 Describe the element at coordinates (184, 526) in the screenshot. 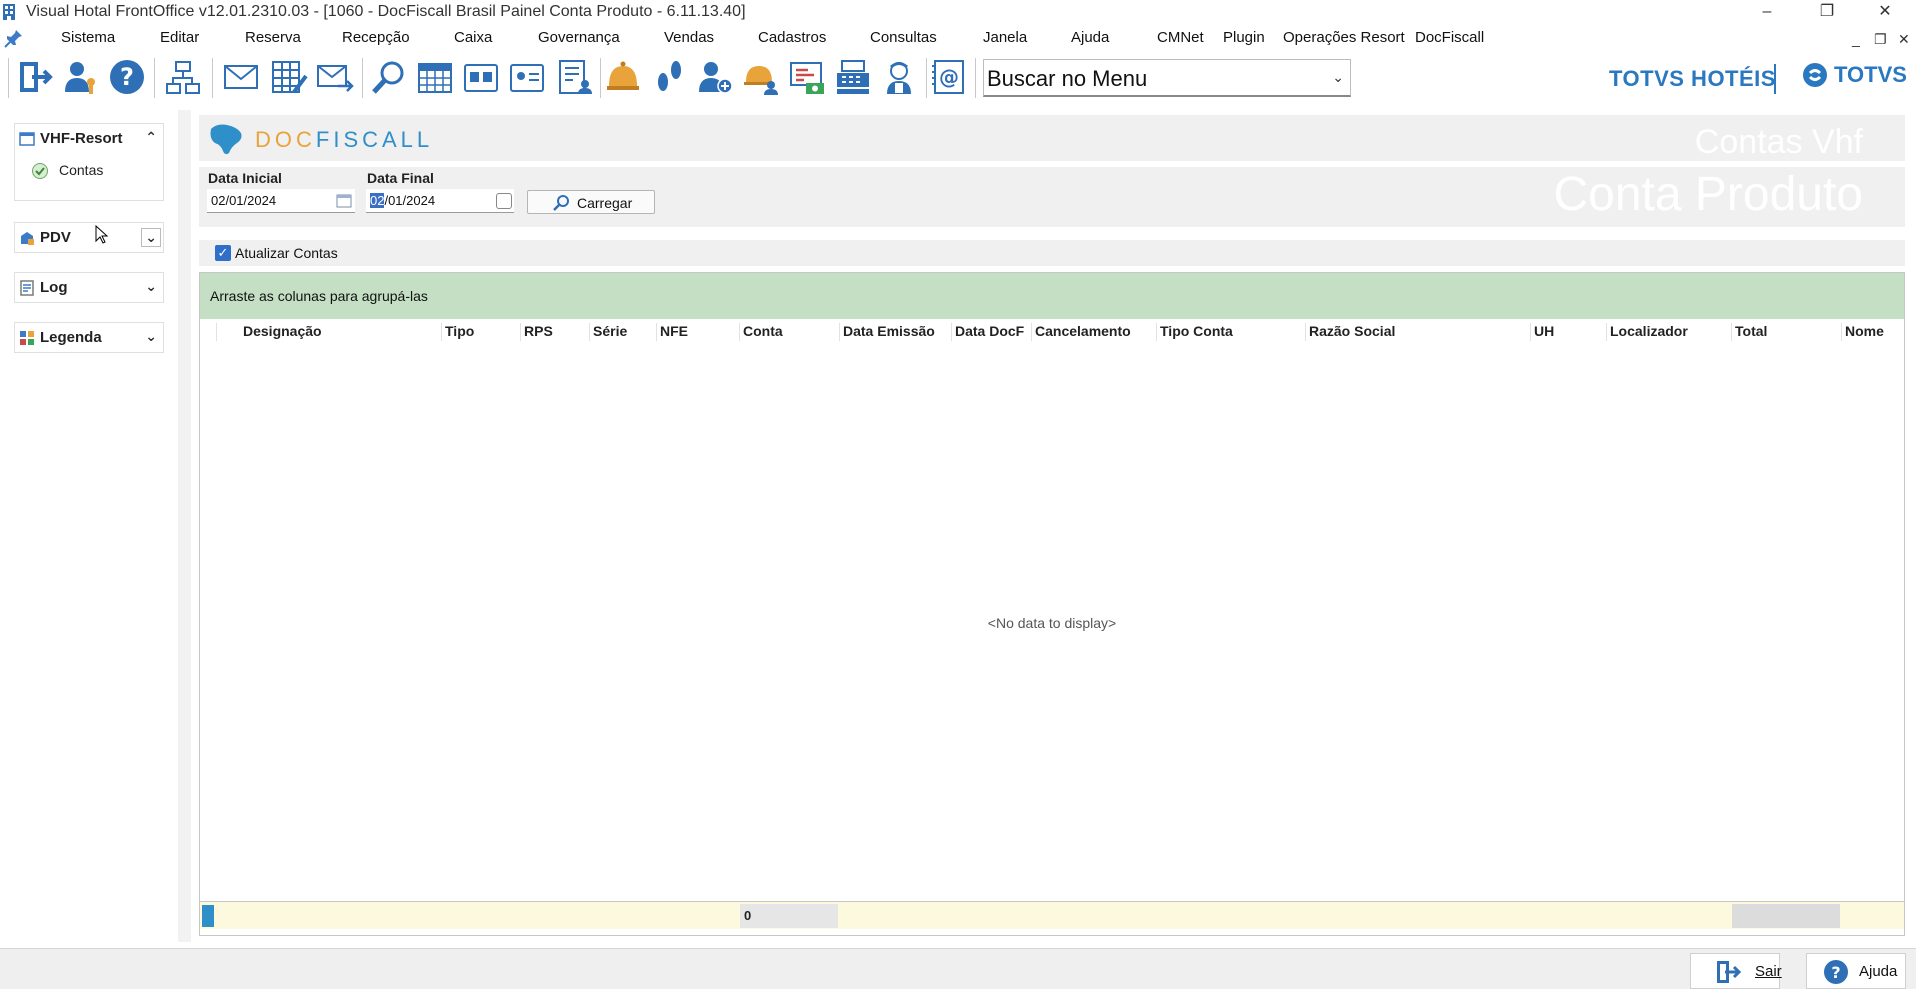

I see `sidebar-splitter` at that location.